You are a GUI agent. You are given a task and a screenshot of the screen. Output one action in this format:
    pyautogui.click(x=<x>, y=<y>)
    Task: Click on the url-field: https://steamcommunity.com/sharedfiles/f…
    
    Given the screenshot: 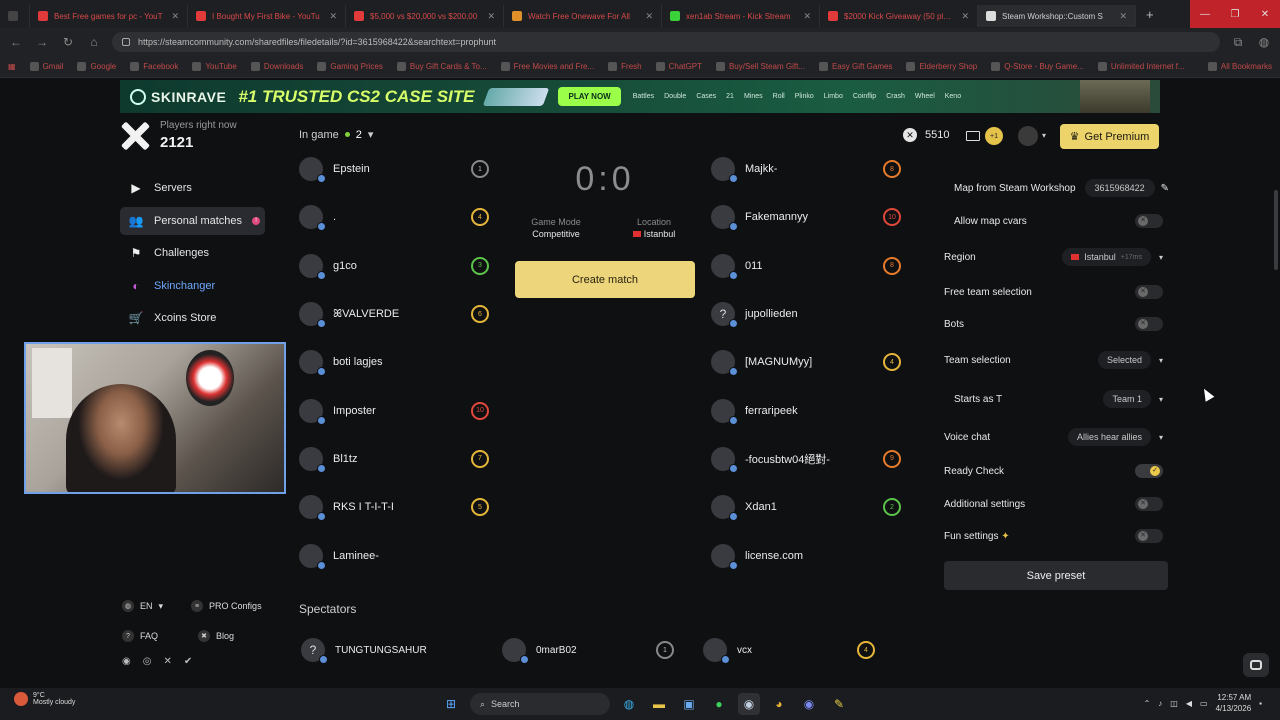 What is the action you would take?
    pyautogui.click(x=666, y=42)
    